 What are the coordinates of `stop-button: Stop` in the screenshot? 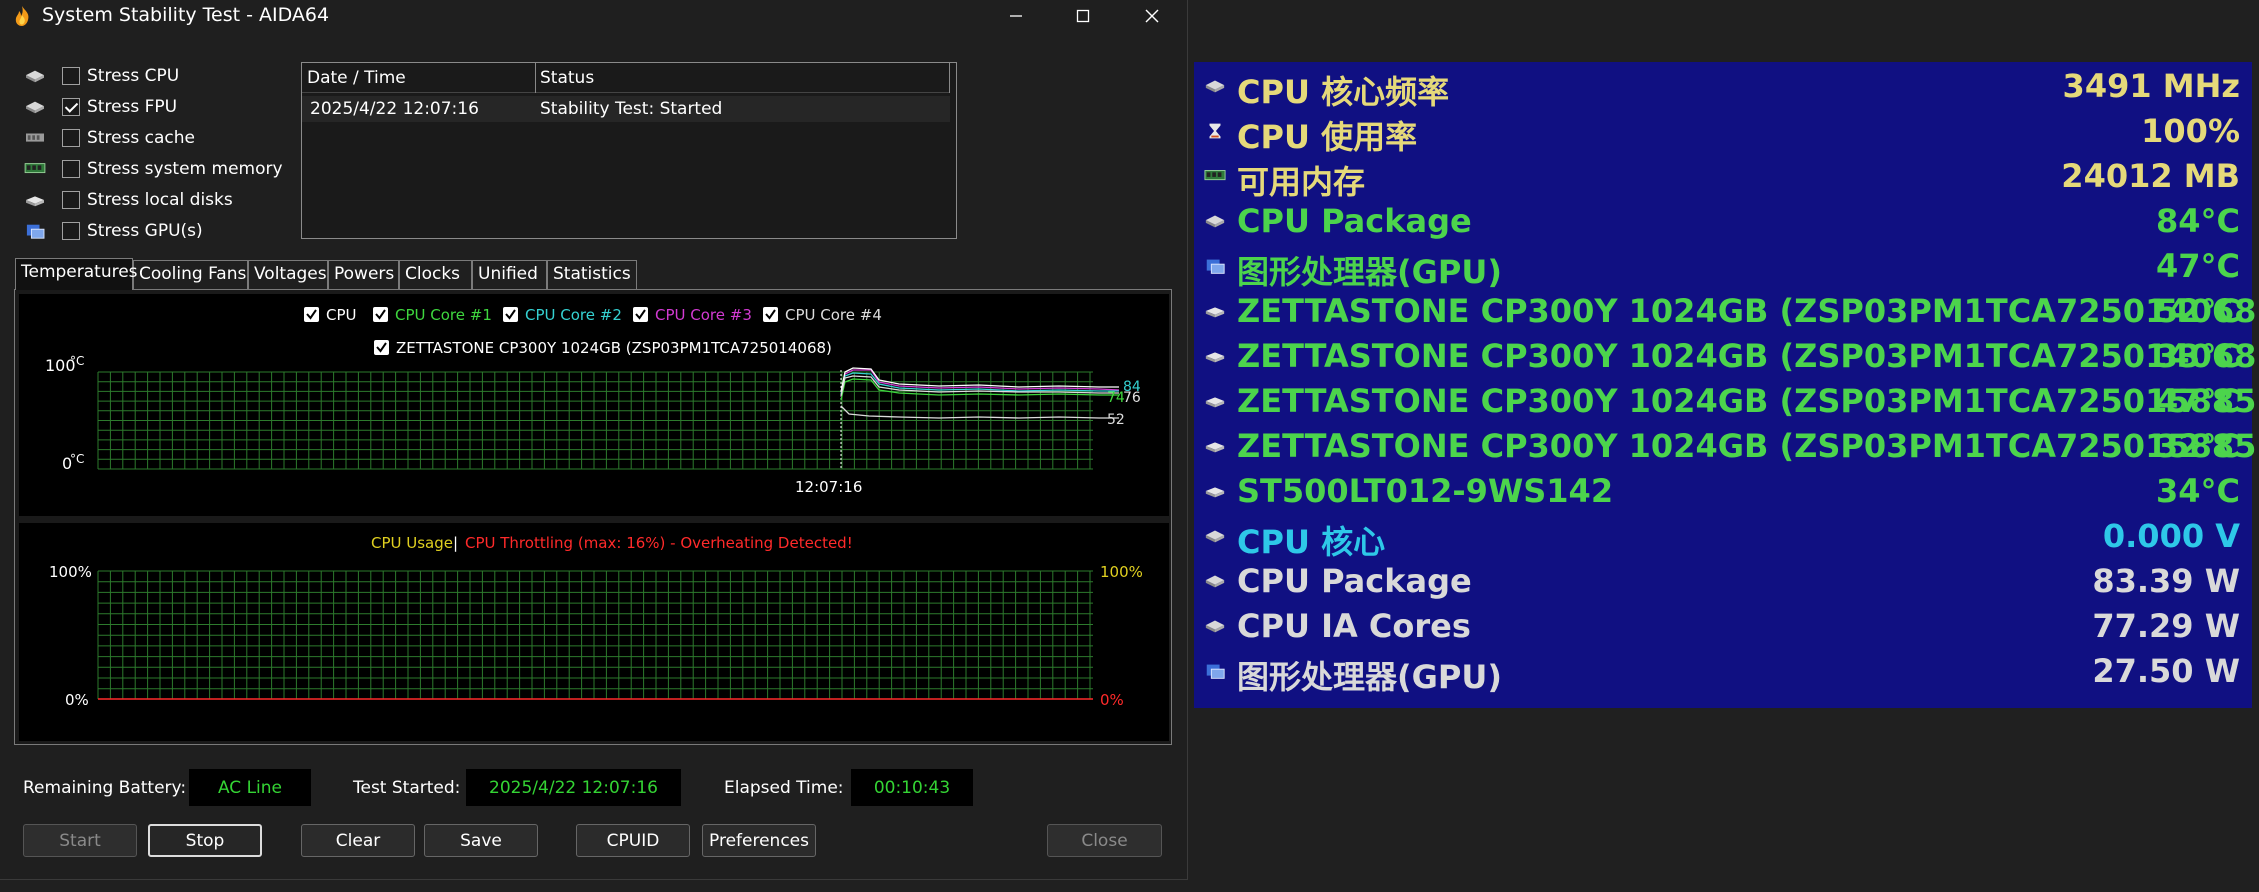 It's located at (205, 840).